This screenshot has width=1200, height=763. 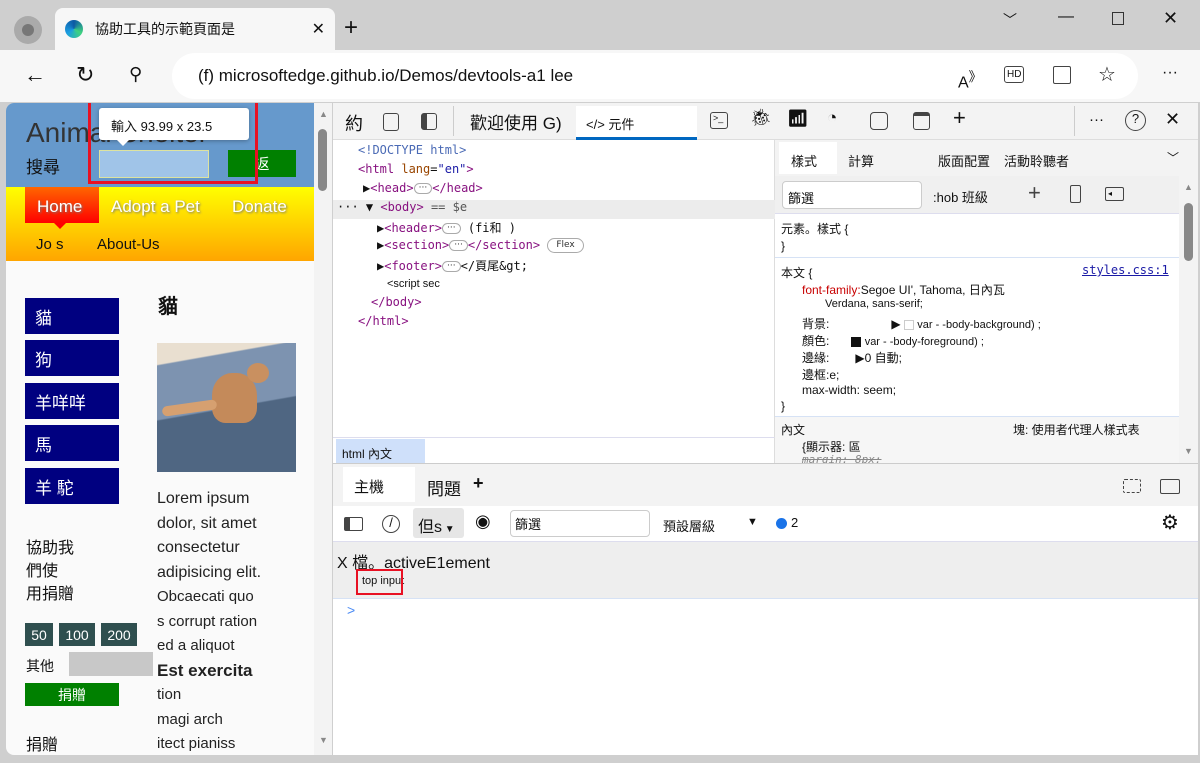 I want to click on dock-drawer-icon, so click(x=1132, y=486).